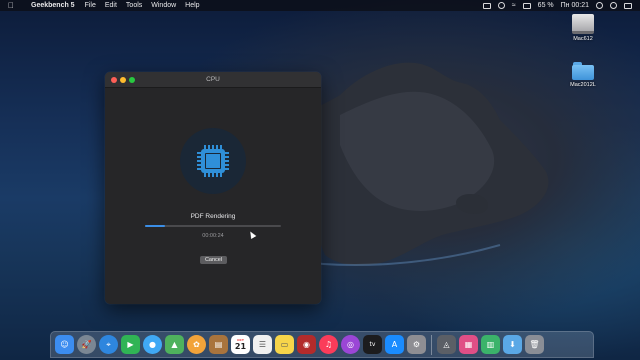  I want to click on dock: ☺ 🚀 ⌖ ▶ ● ▲ ✿ ▤ OCT 21 ☰ ▭ ◉ ♫ ◎ tv A ⚙ ◬ ▦ ▥ ⬇ 🗑, so click(322, 344).